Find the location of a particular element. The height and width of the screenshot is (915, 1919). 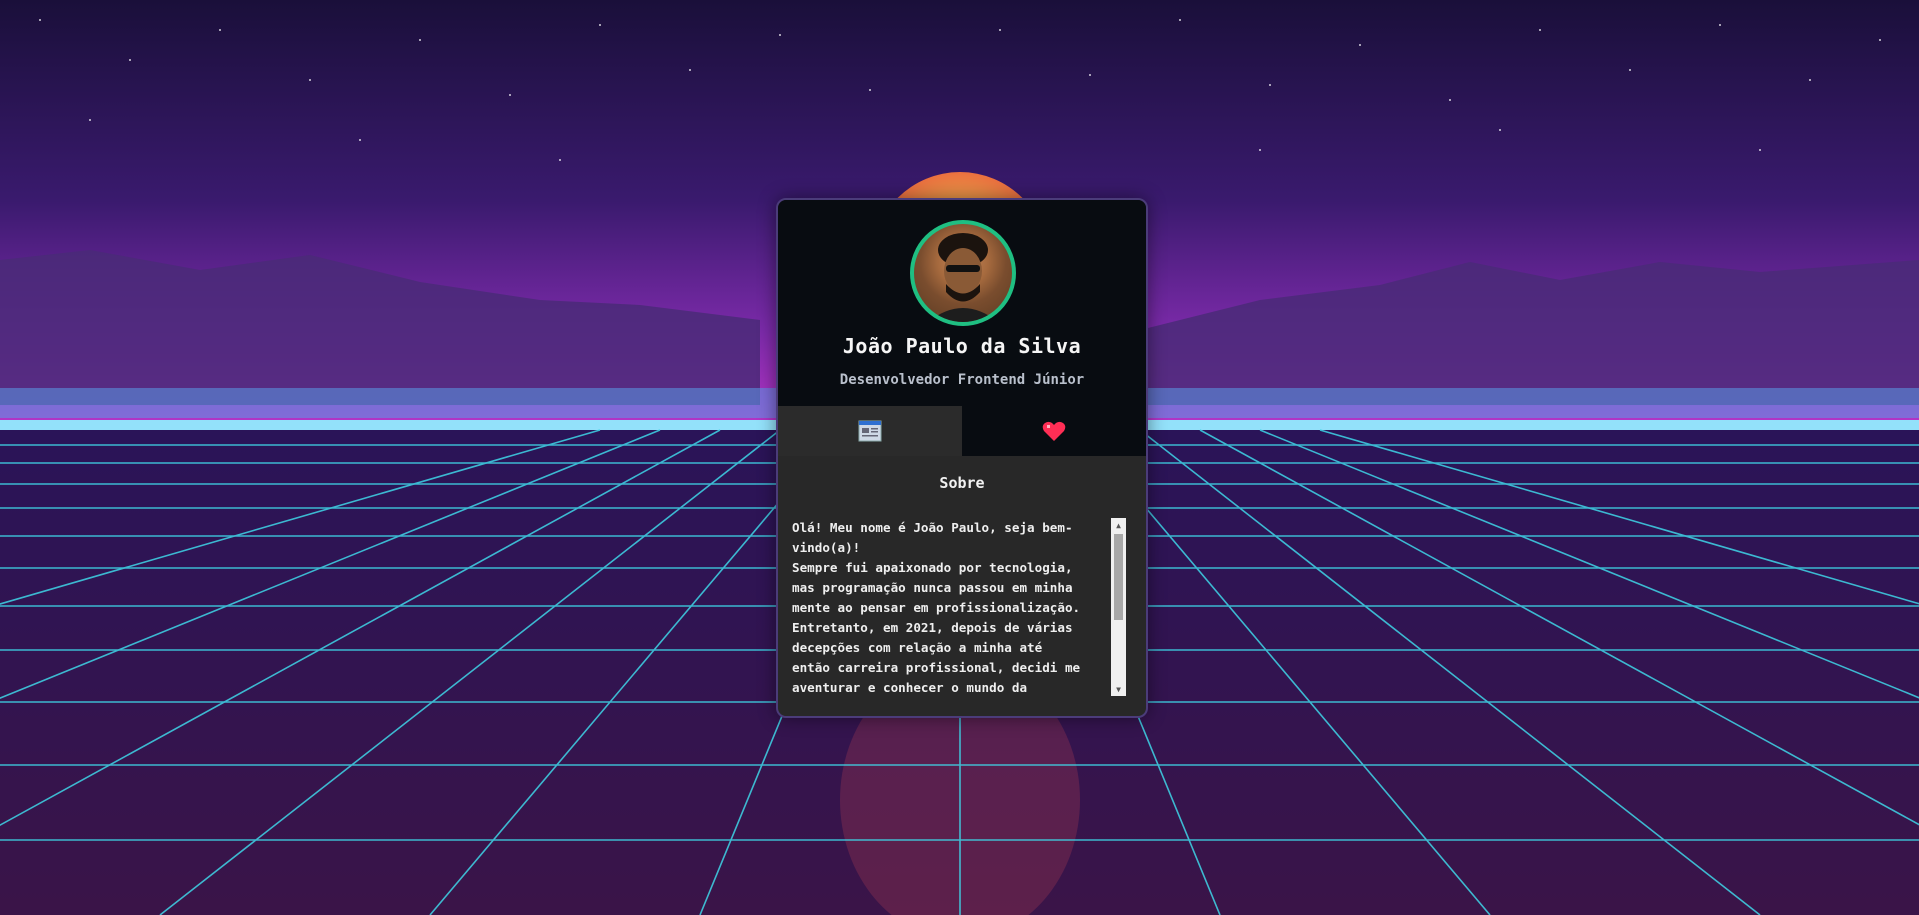

tab-interests is located at coordinates (1054, 431).